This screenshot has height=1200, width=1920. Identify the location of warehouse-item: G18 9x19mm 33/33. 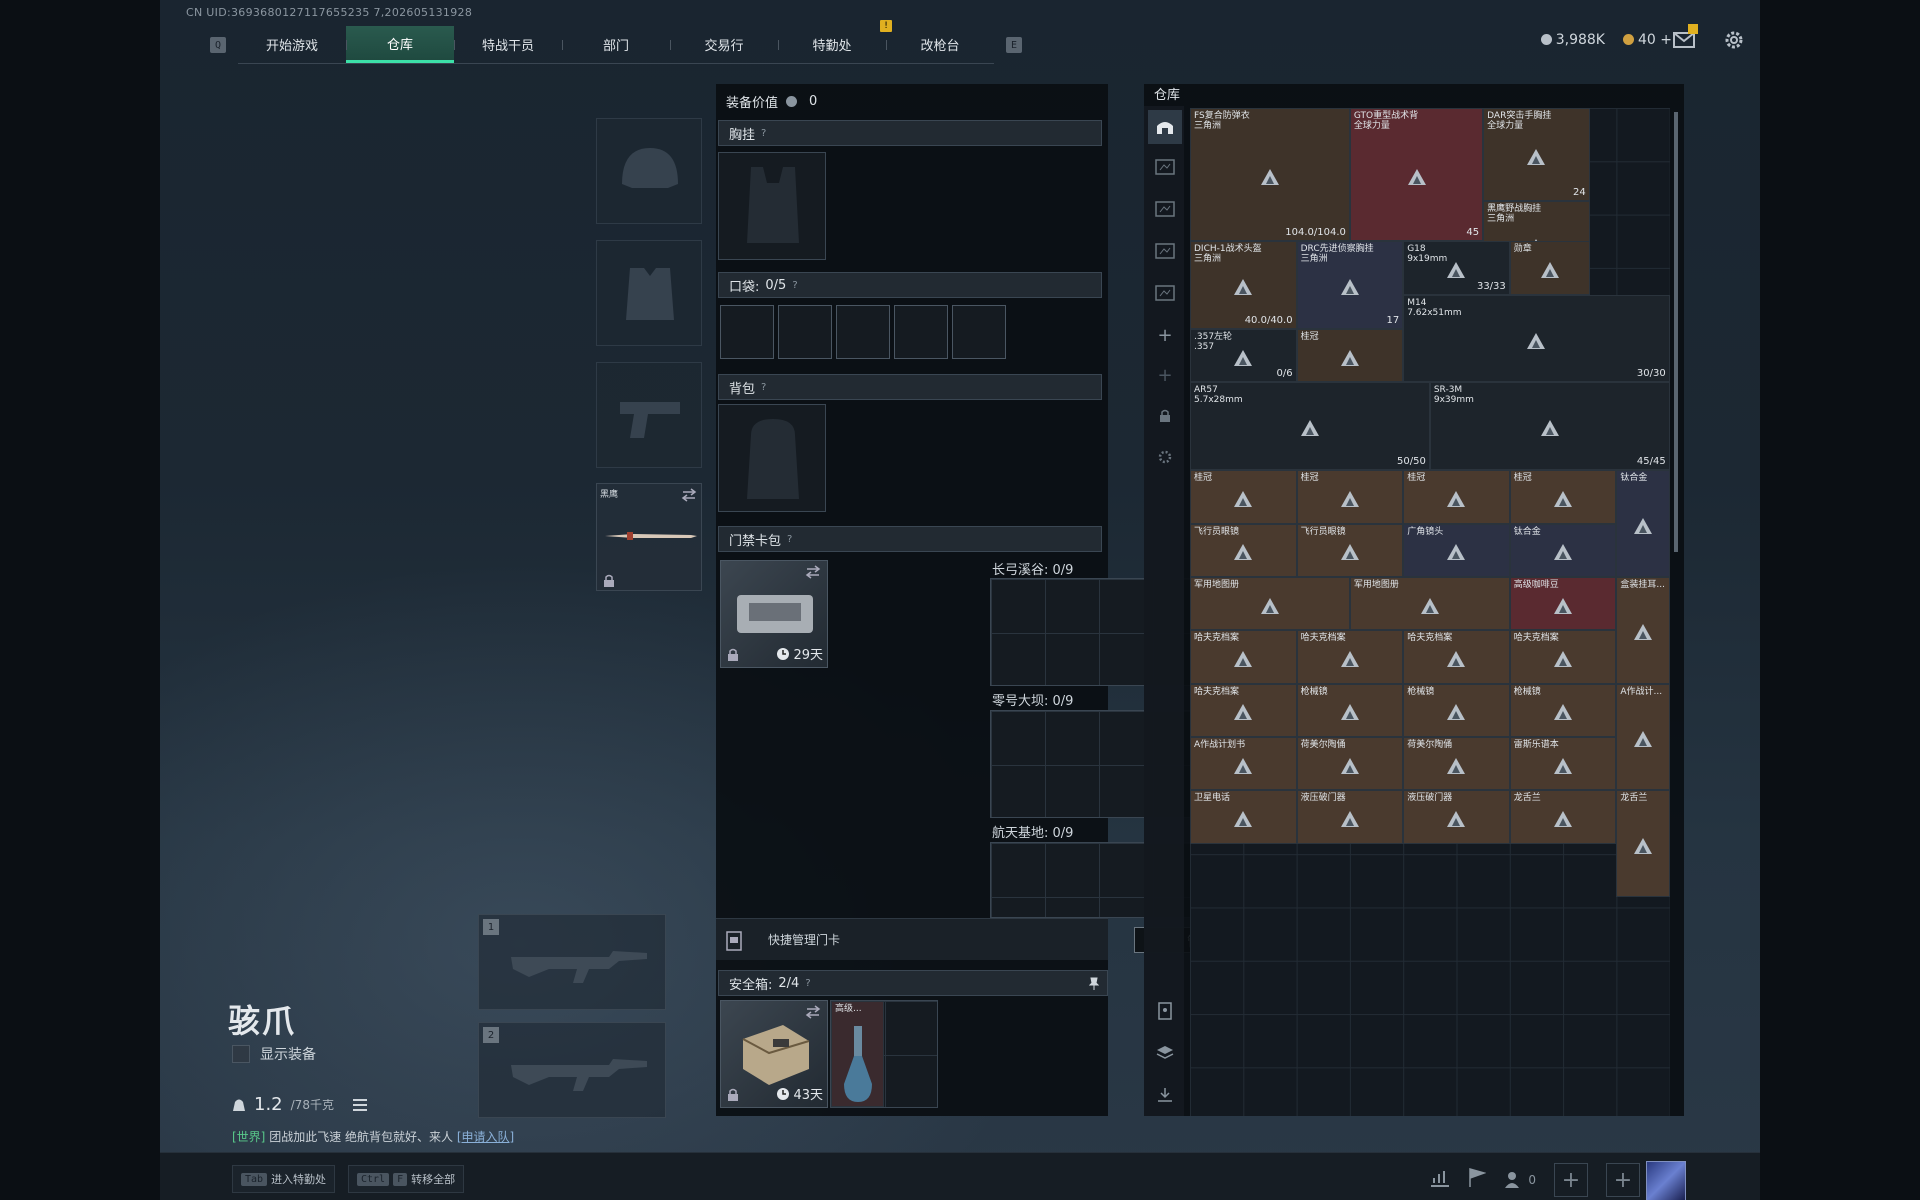
(1456, 268).